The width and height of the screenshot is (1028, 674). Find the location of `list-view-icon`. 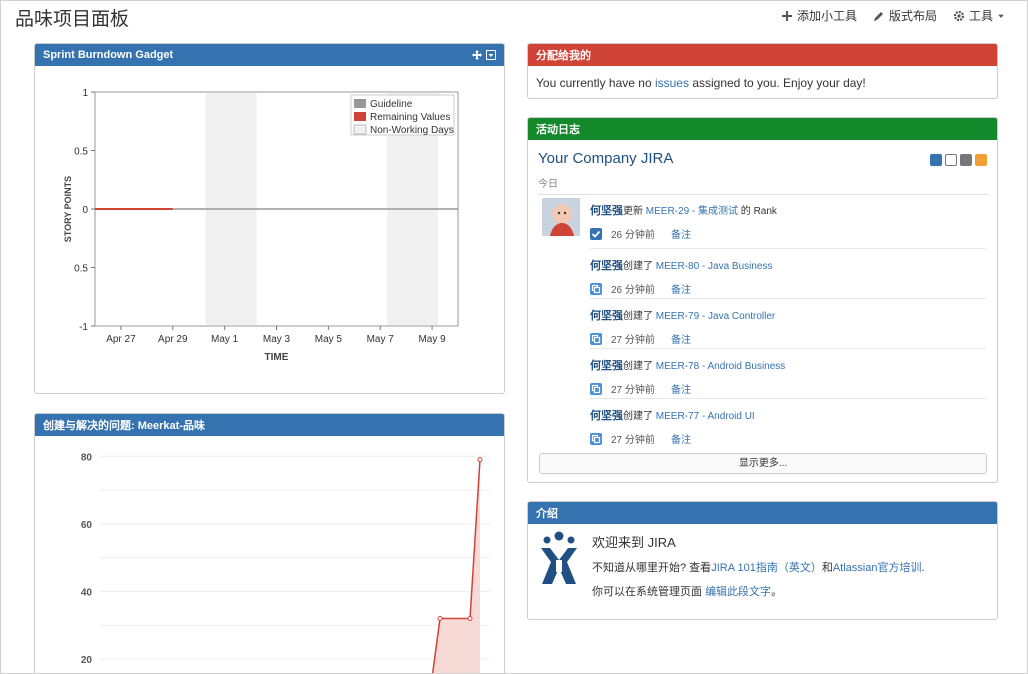

list-view-icon is located at coordinates (951, 160).